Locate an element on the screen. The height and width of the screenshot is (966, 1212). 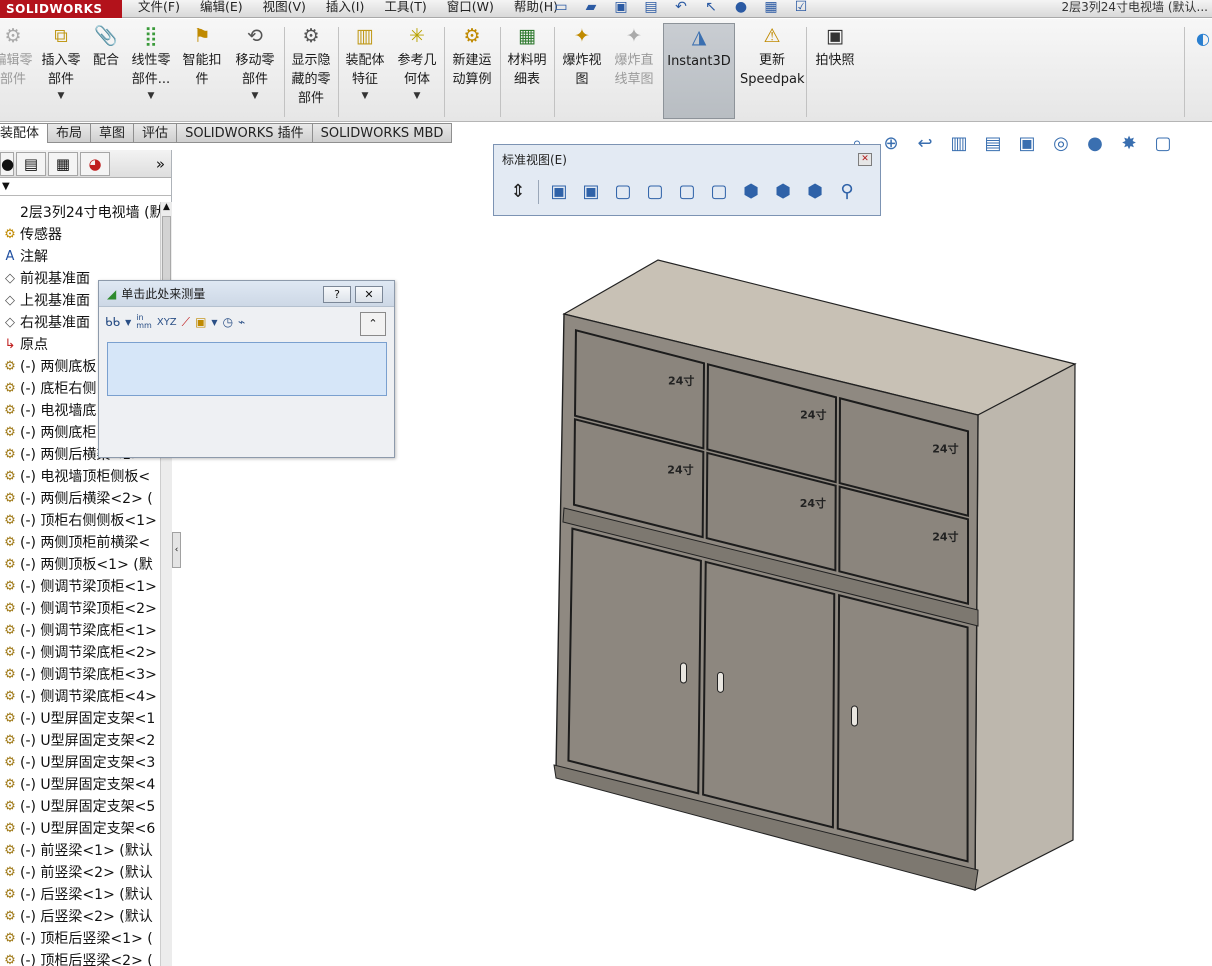
explode-line-sketch-button: ✦ 爆炸直 线草图 is located at coordinates (634, 71).